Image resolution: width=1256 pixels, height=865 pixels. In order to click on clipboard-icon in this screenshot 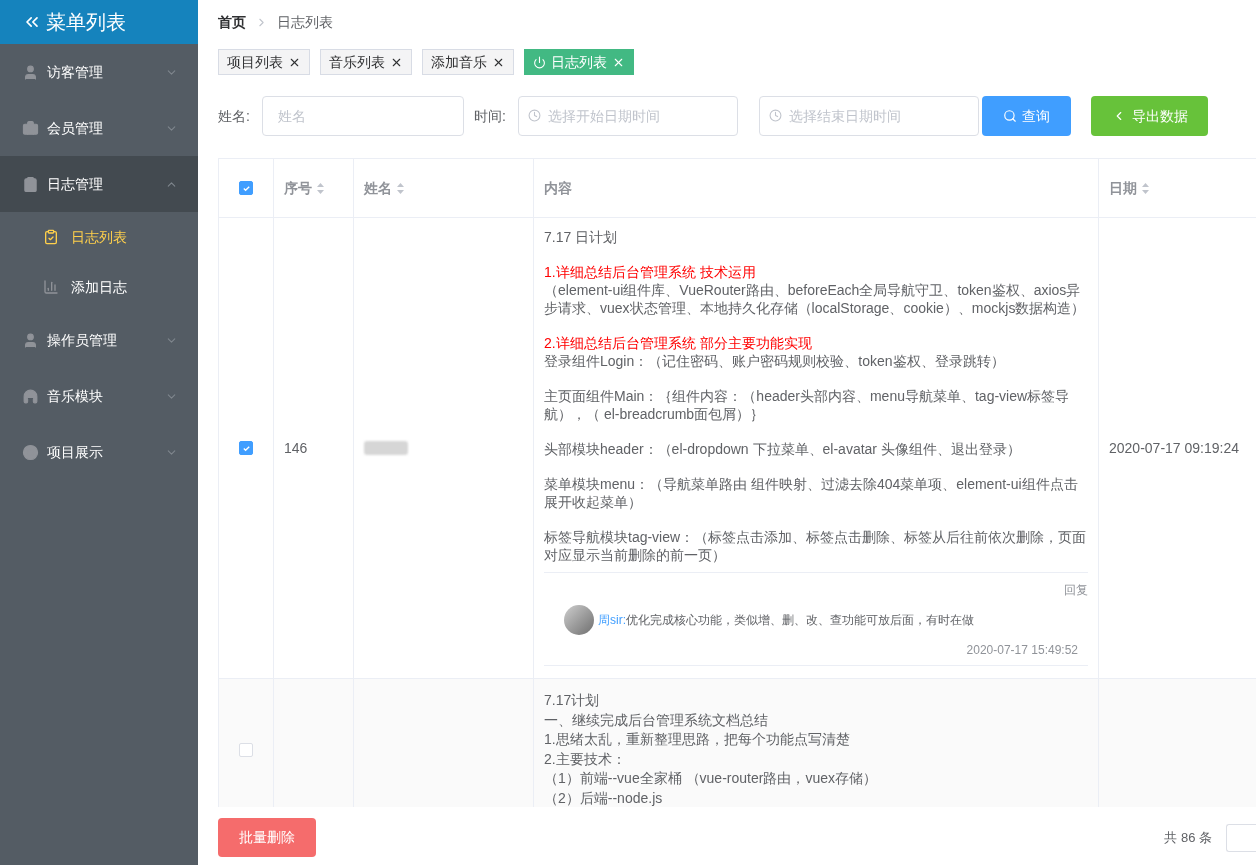, I will do `click(30, 184)`.